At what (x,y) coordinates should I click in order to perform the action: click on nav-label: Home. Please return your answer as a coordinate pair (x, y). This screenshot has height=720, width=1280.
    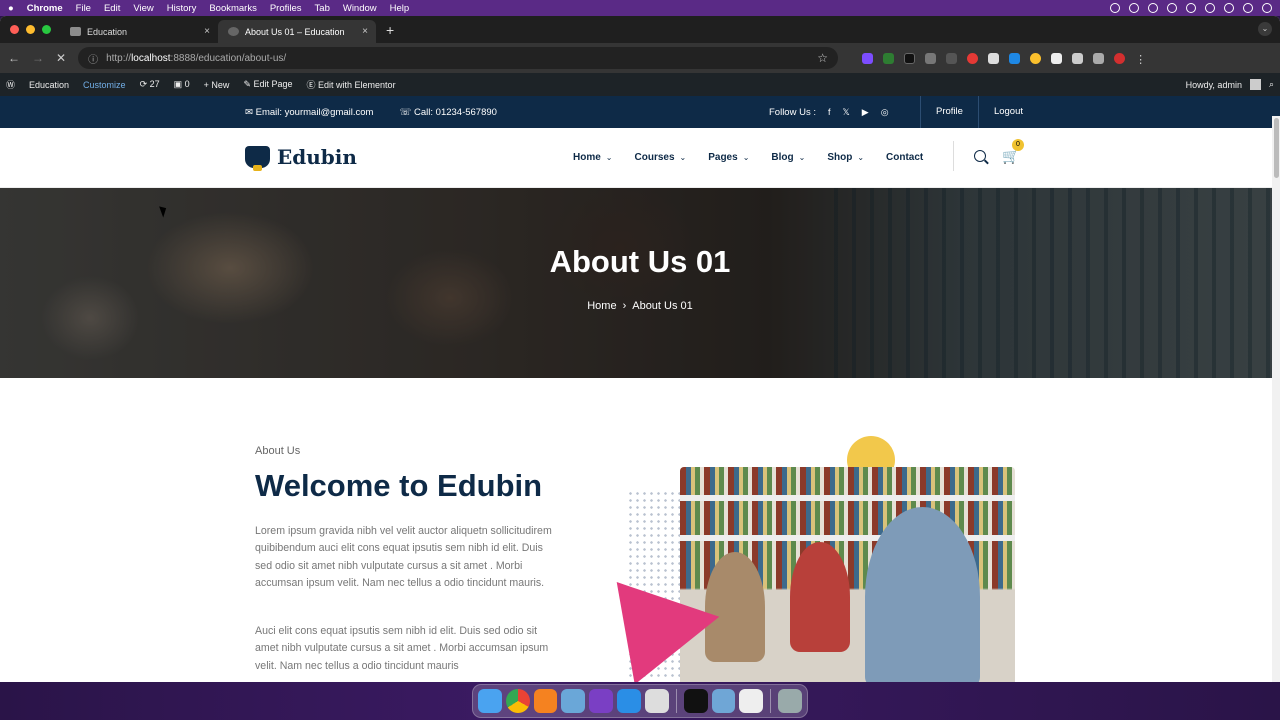
    Looking at the image, I should click on (587, 157).